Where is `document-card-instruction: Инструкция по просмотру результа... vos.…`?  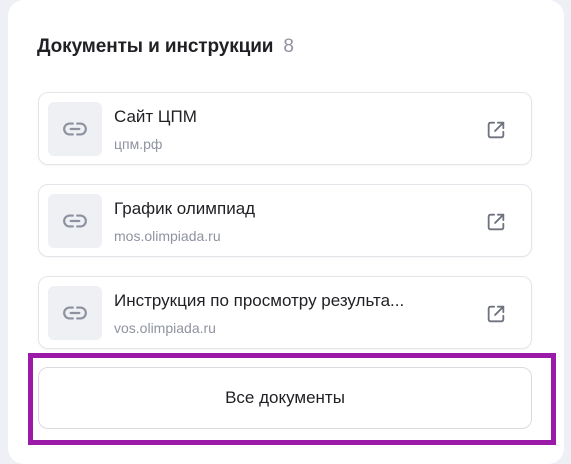 document-card-instruction: Инструкция по просмотру результа... vos.… is located at coordinates (285, 312).